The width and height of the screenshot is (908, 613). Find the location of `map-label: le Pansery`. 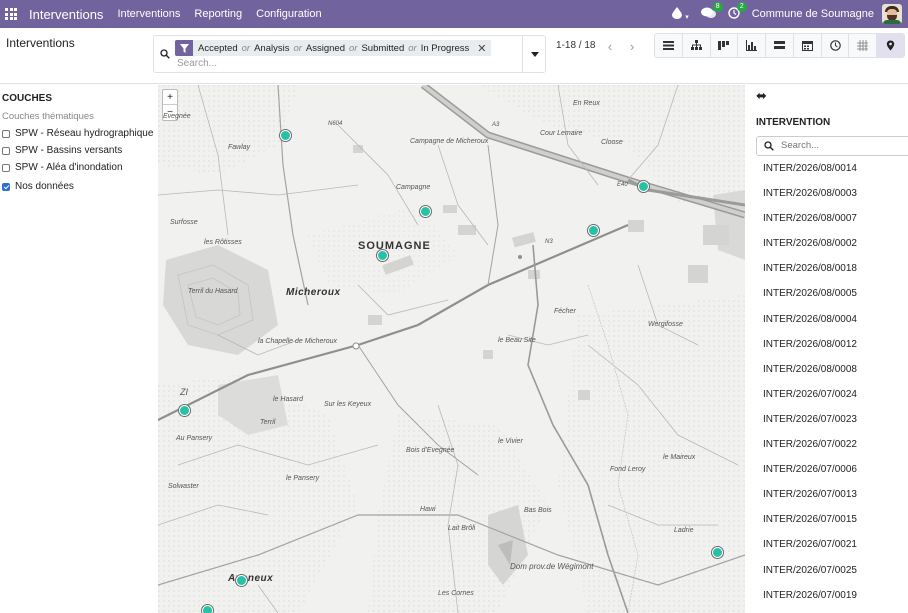

map-label: le Pansery is located at coordinates (303, 478).